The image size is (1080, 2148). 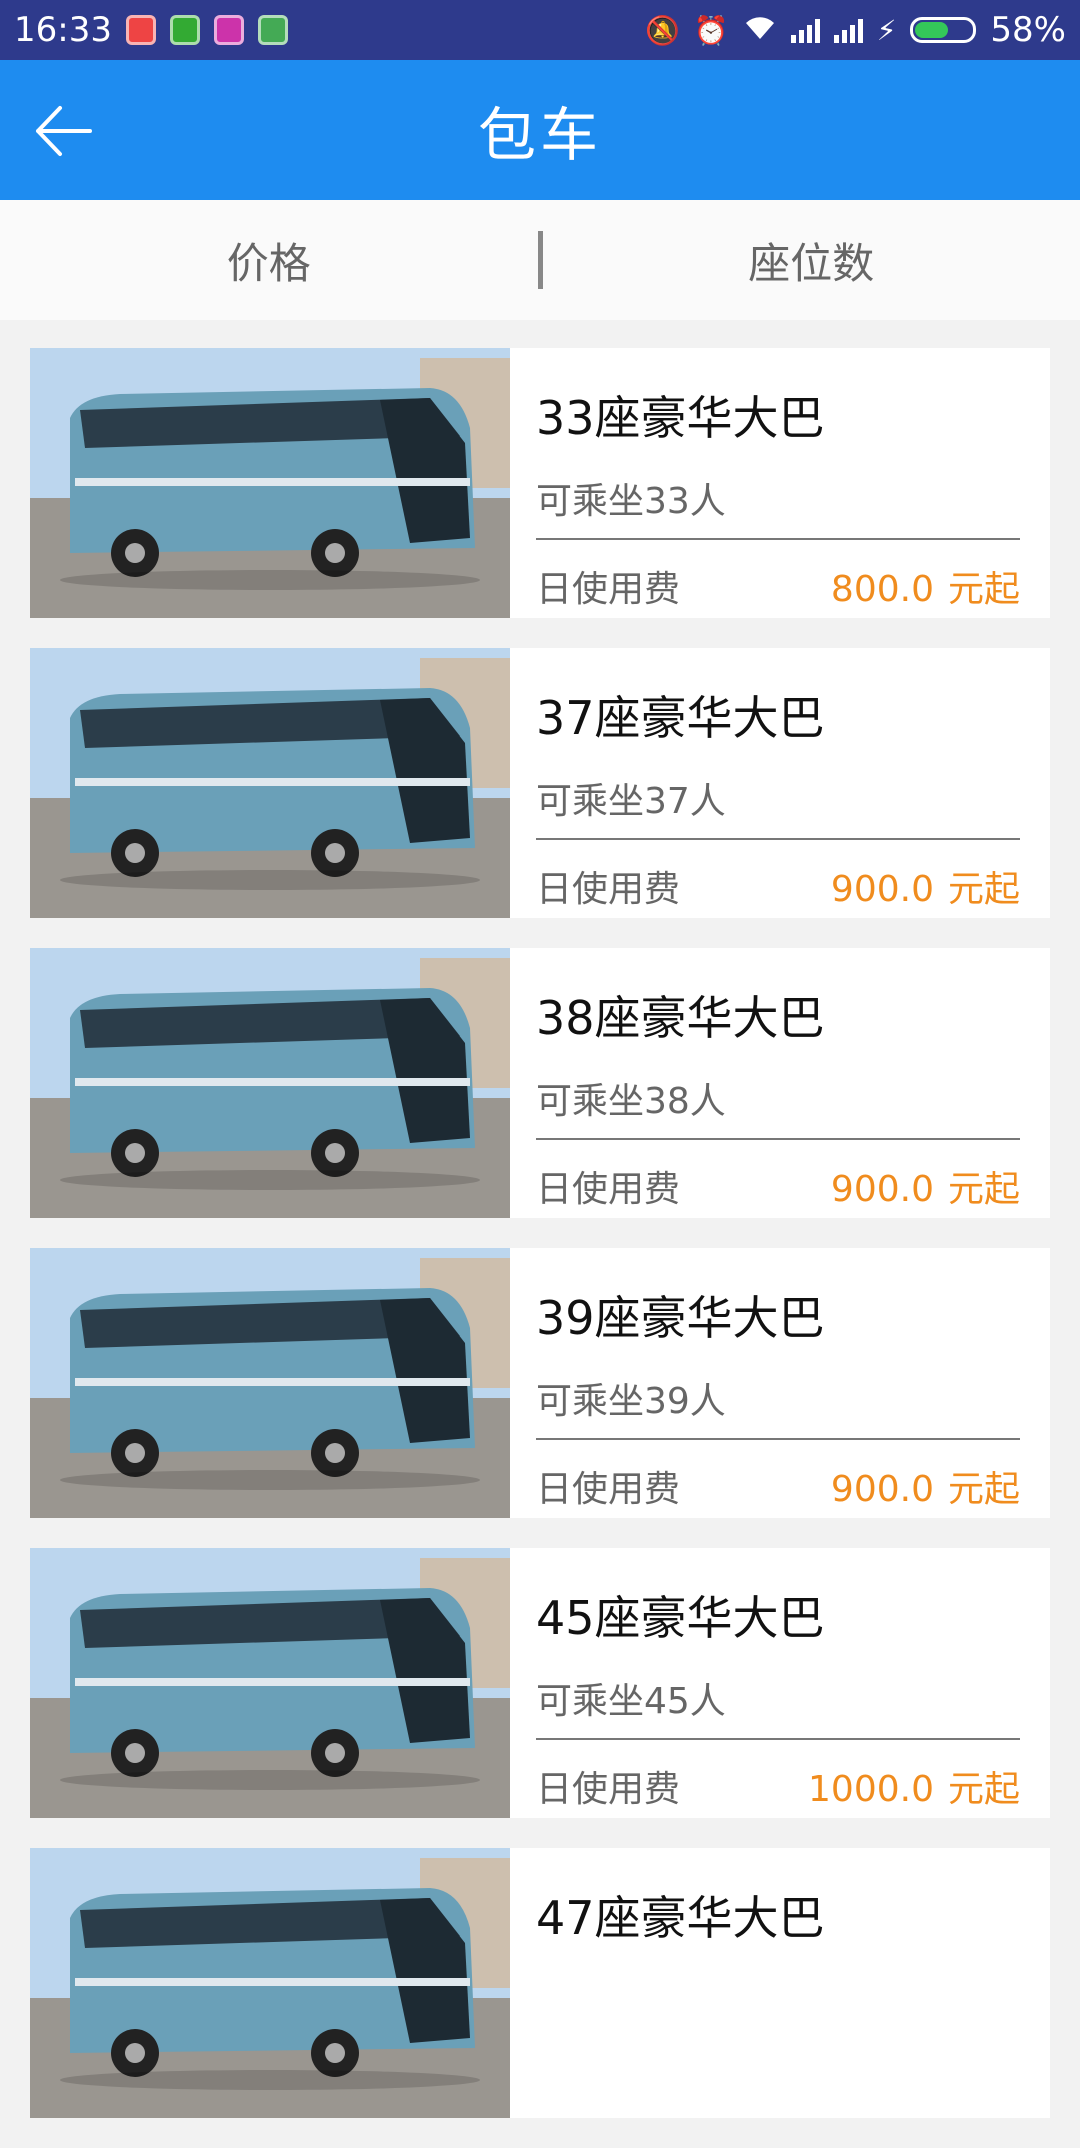 What do you see at coordinates (273, 30) in the screenshot?
I see `android-notification-icon` at bounding box center [273, 30].